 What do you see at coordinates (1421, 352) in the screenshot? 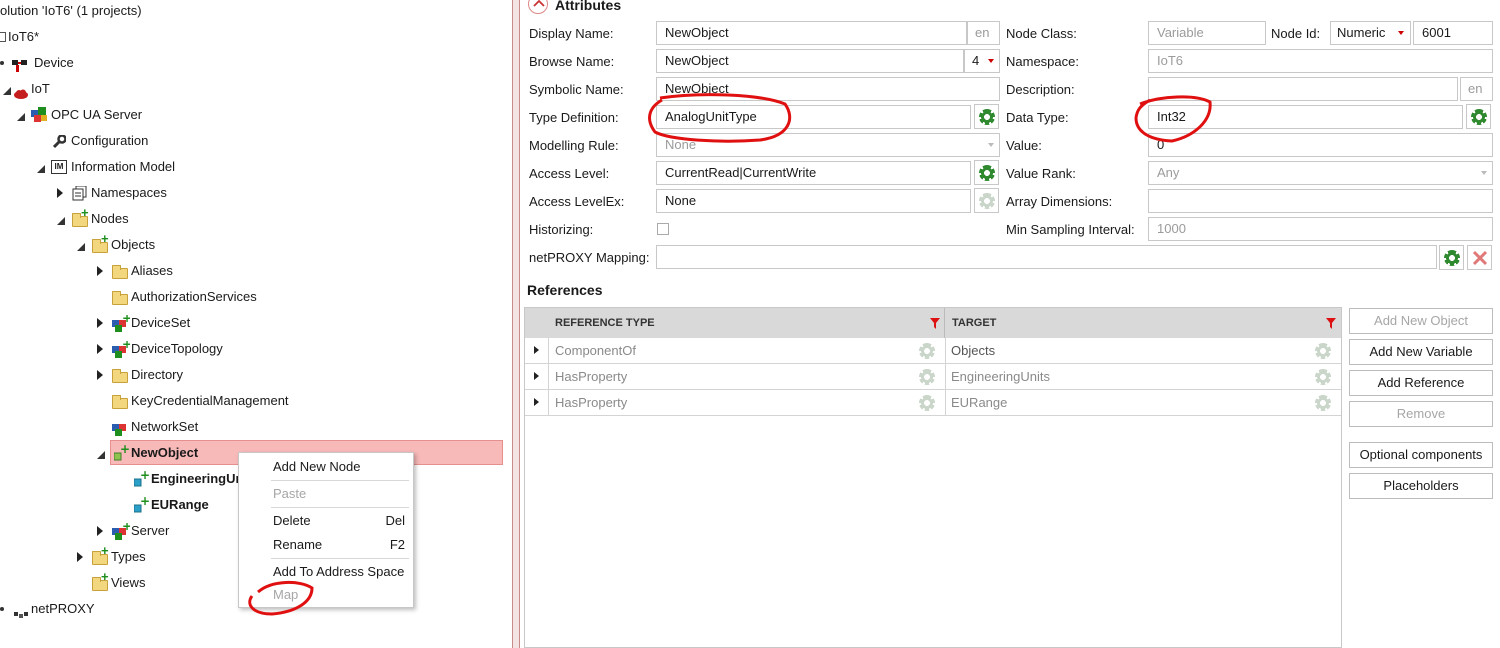
I see `add-new-variable-button: Add New Variable` at bounding box center [1421, 352].